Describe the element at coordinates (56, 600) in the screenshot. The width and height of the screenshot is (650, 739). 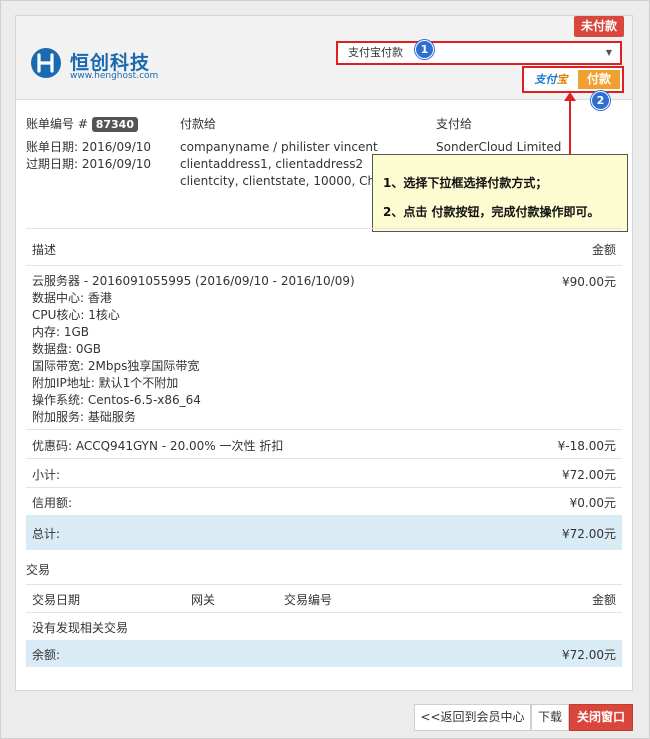
I see `col-txn-date: 交易日期` at that location.